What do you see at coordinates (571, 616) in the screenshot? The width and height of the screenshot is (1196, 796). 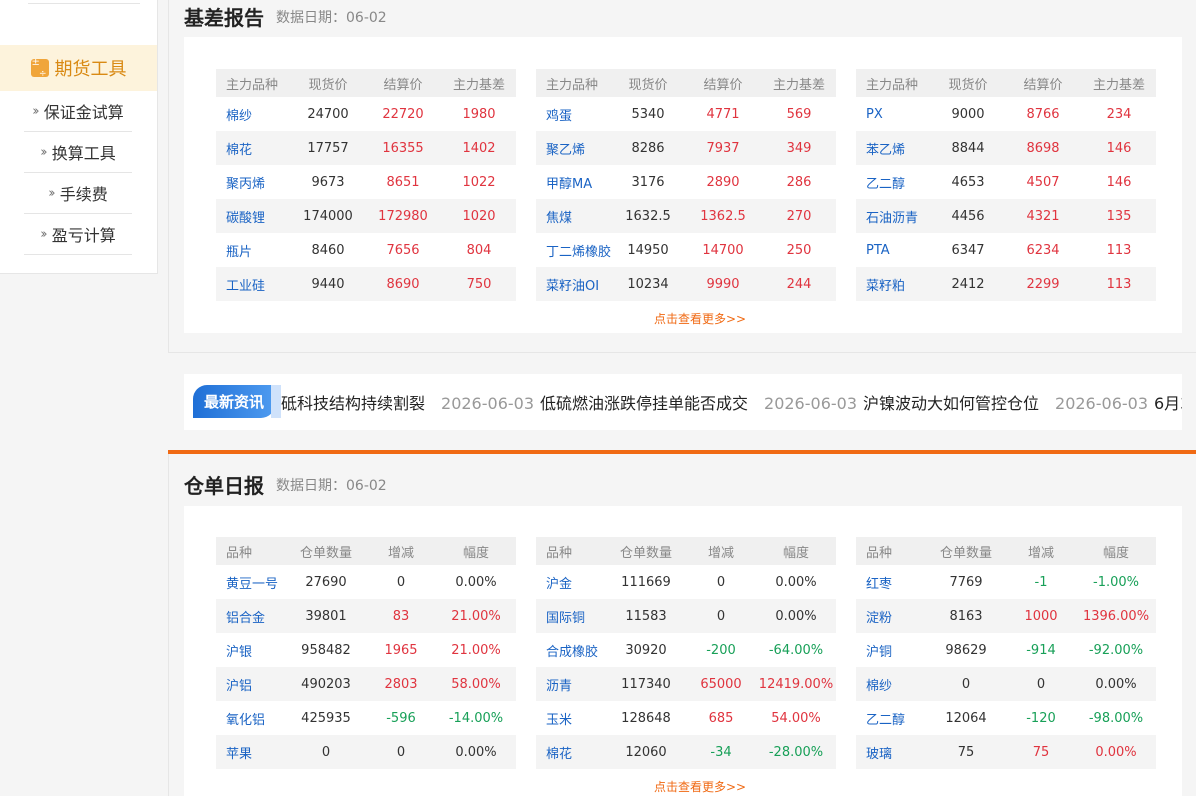 I see `product-name-link: 国际铜` at bounding box center [571, 616].